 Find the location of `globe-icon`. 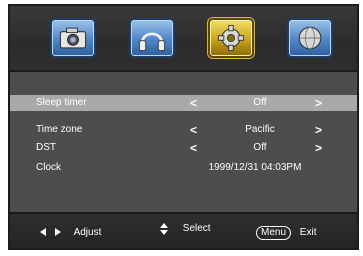

globe-icon is located at coordinates (310, 38).